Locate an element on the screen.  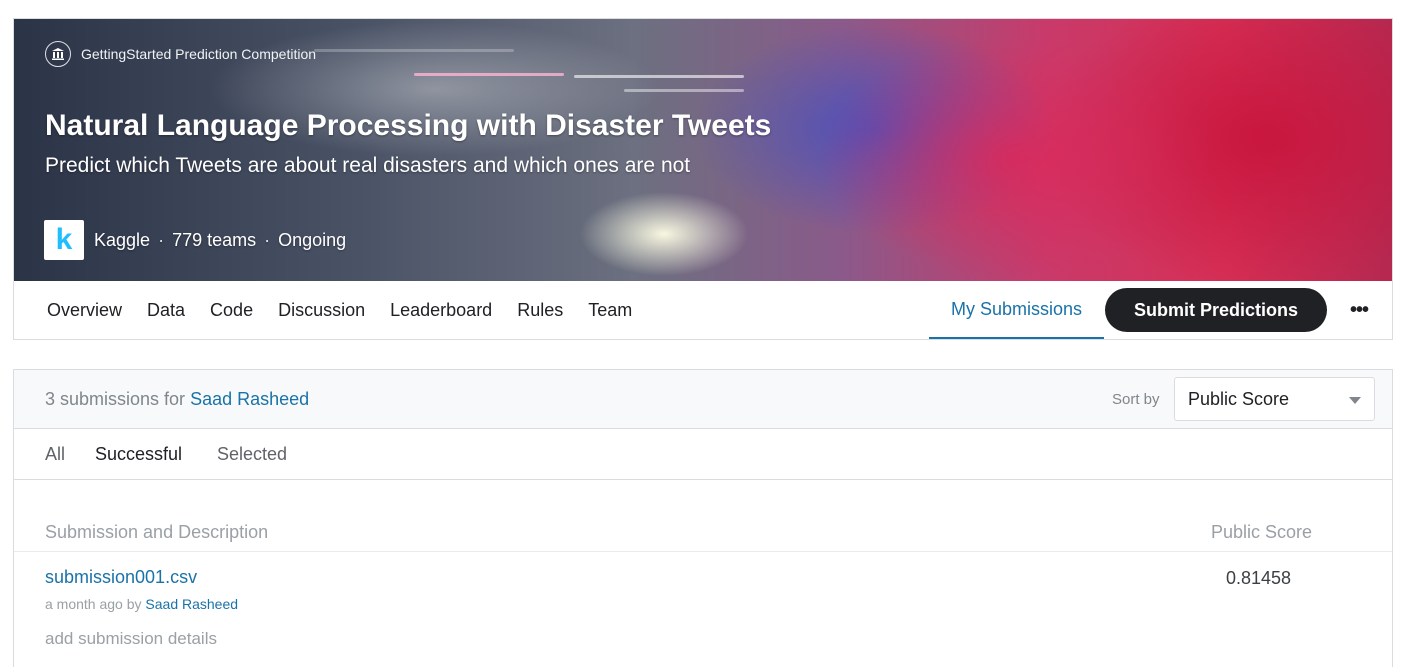
row-divider is located at coordinates (703, 551).